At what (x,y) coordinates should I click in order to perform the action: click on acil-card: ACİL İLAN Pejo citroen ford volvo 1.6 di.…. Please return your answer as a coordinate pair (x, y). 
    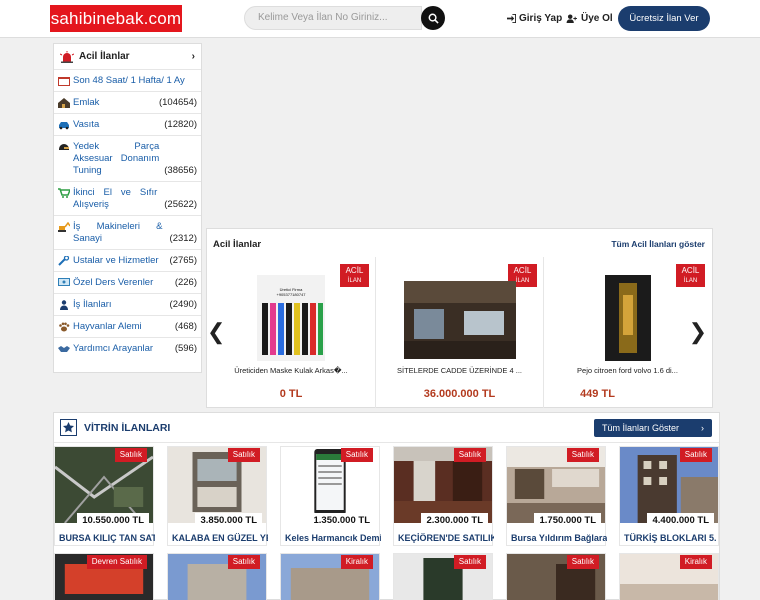
    Looking at the image, I should click on (627, 332).